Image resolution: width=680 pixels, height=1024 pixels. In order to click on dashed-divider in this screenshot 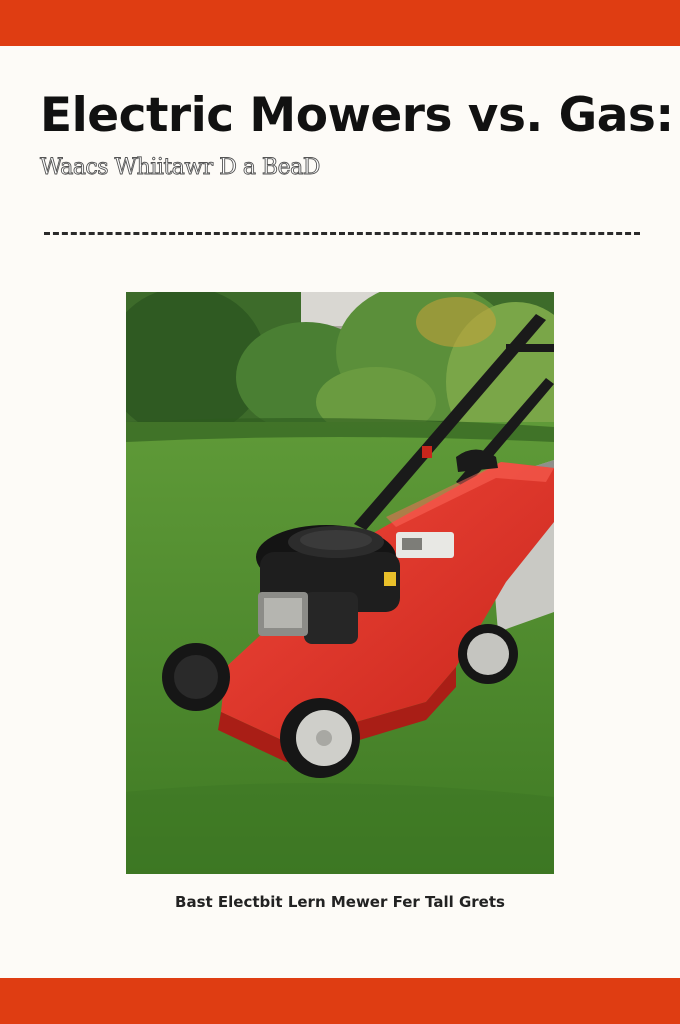, I will do `click(342, 233)`.